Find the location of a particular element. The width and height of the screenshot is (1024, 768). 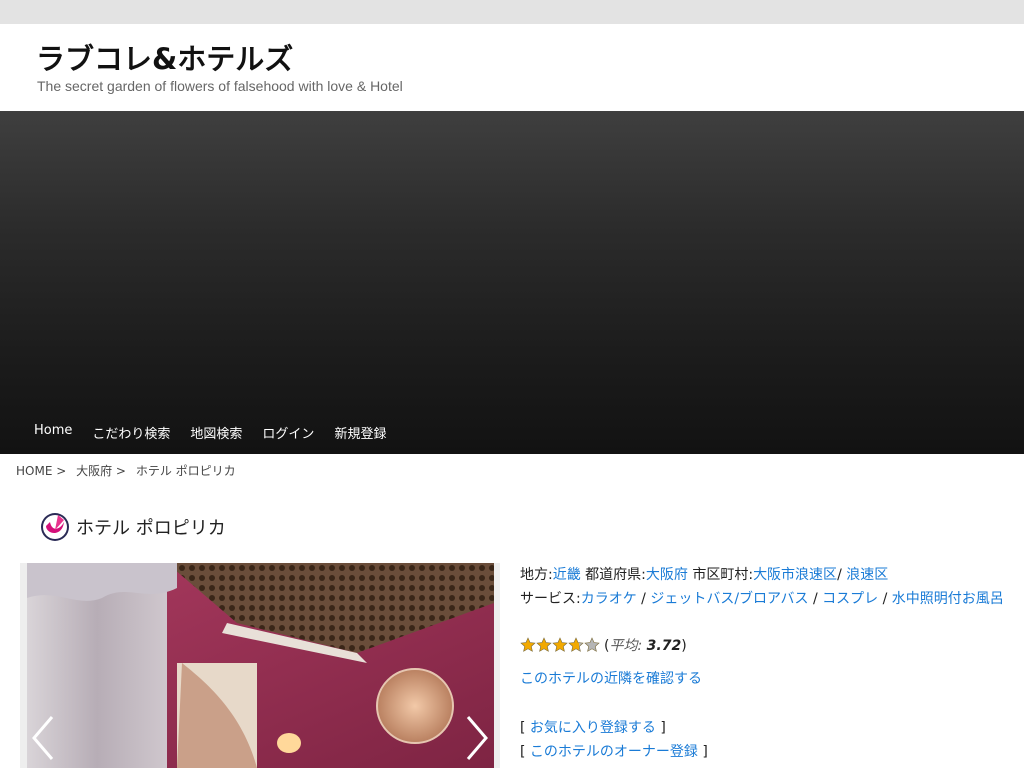

region-link: 近畿 is located at coordinates (567, 575).